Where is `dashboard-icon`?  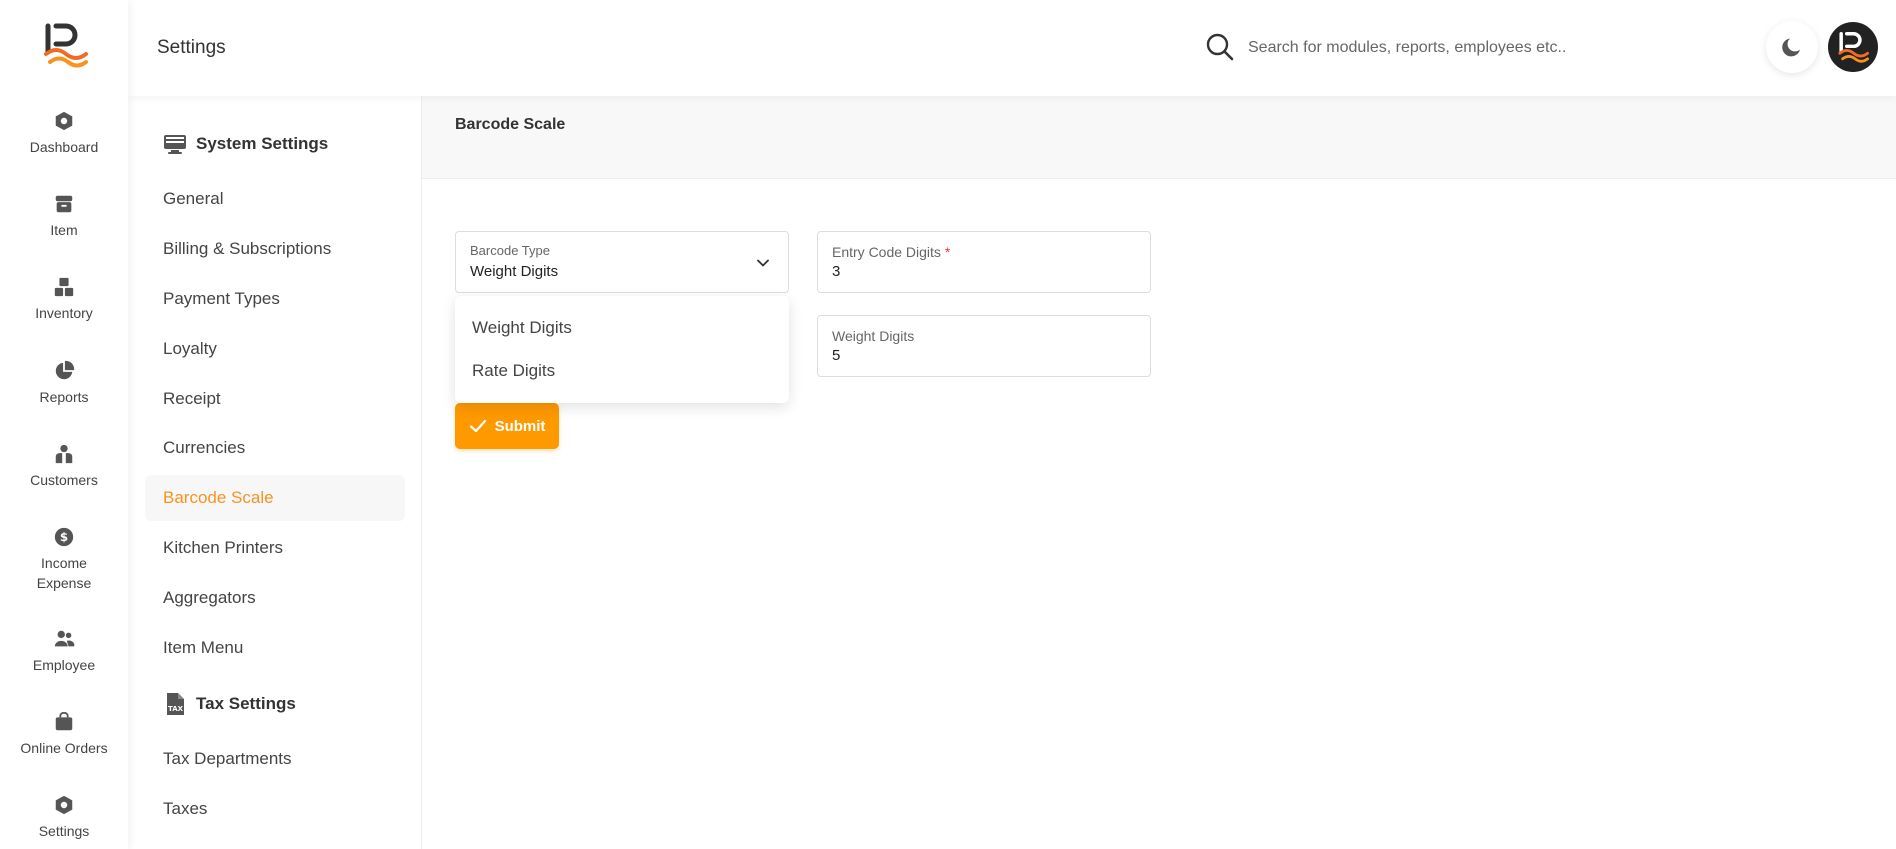 dashboard-icon is located at coordinates (64, 121).